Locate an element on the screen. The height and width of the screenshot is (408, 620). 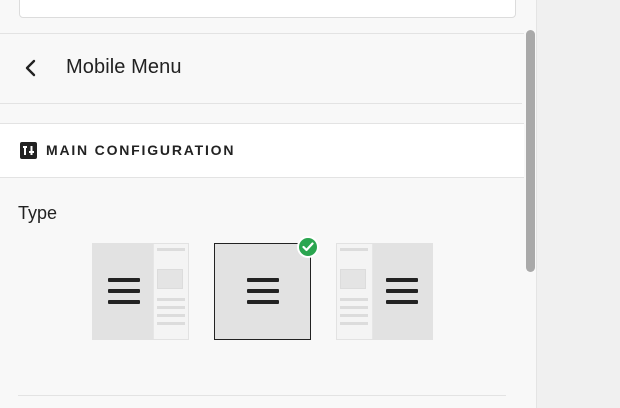
type-option-left-panel is located at coordinates (140, 291).